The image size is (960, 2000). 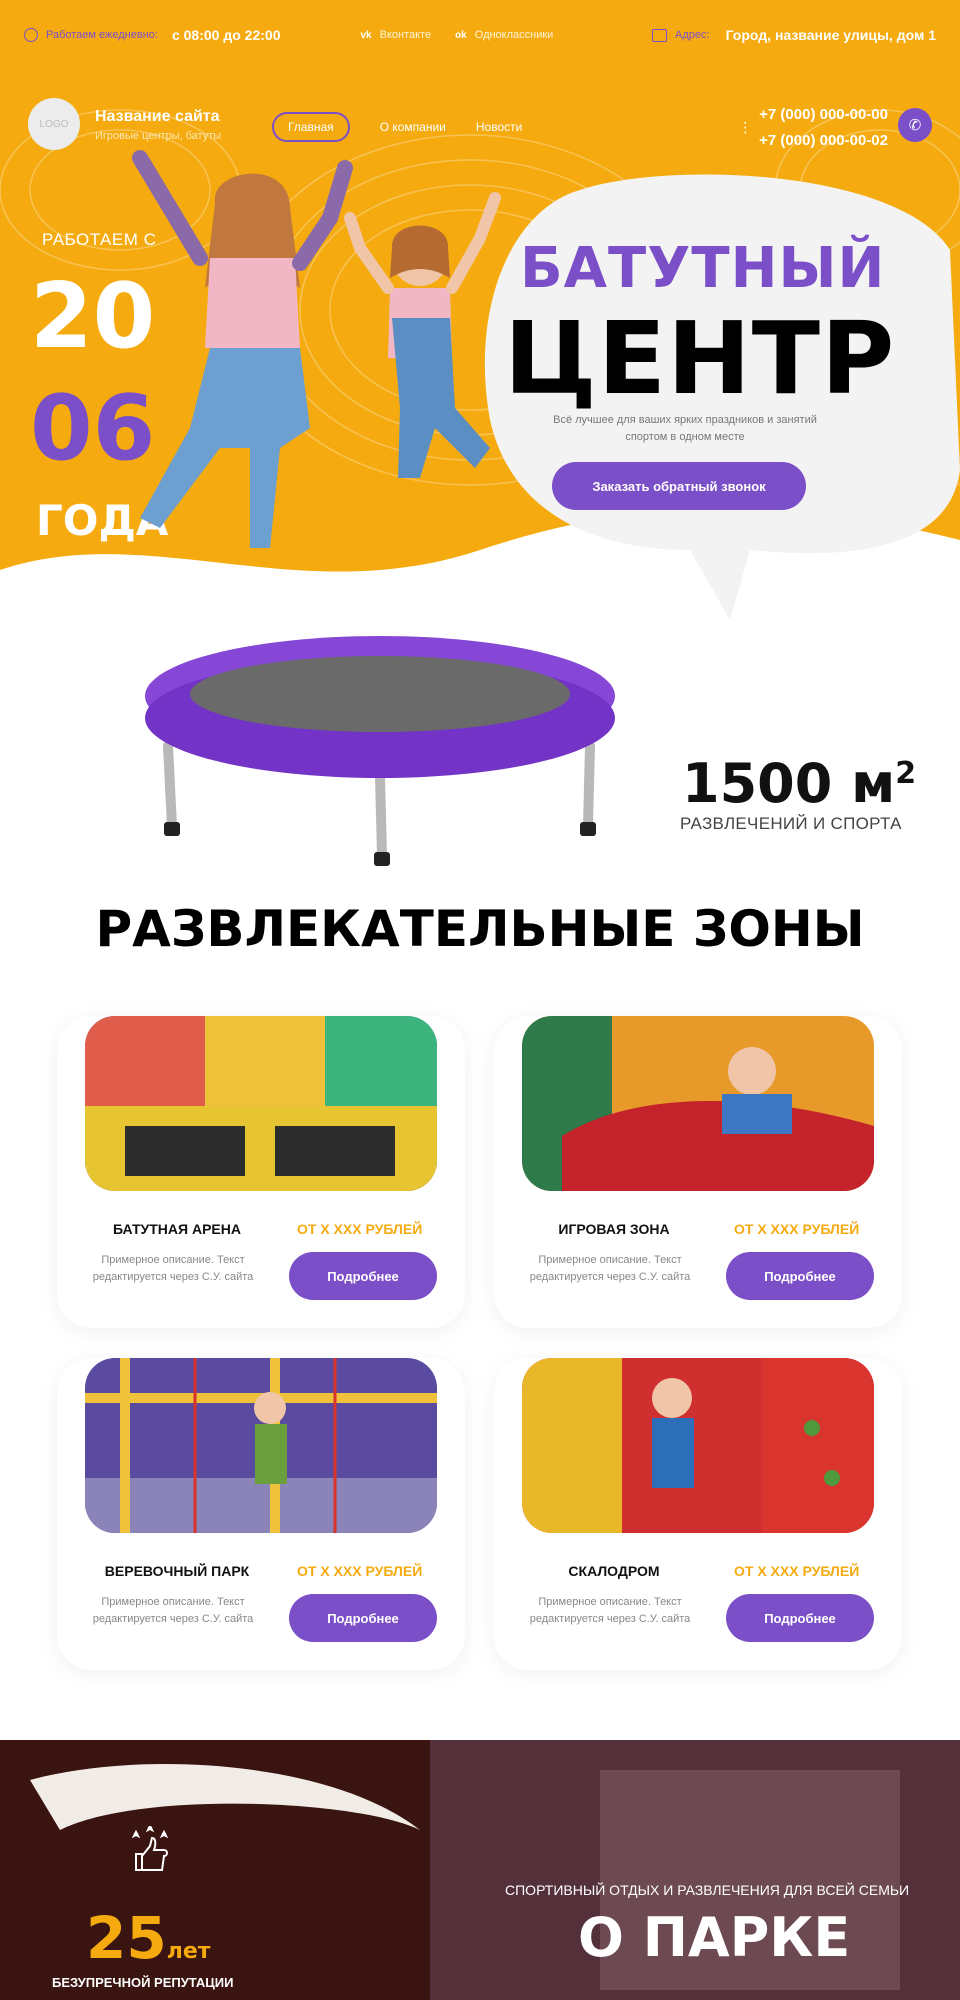 What do you see at coordinates (177, 1229) in the screenshot?
I see `zone-name: БАТУТНАЯ АРЕНА` at bounding box center [177, 1229].